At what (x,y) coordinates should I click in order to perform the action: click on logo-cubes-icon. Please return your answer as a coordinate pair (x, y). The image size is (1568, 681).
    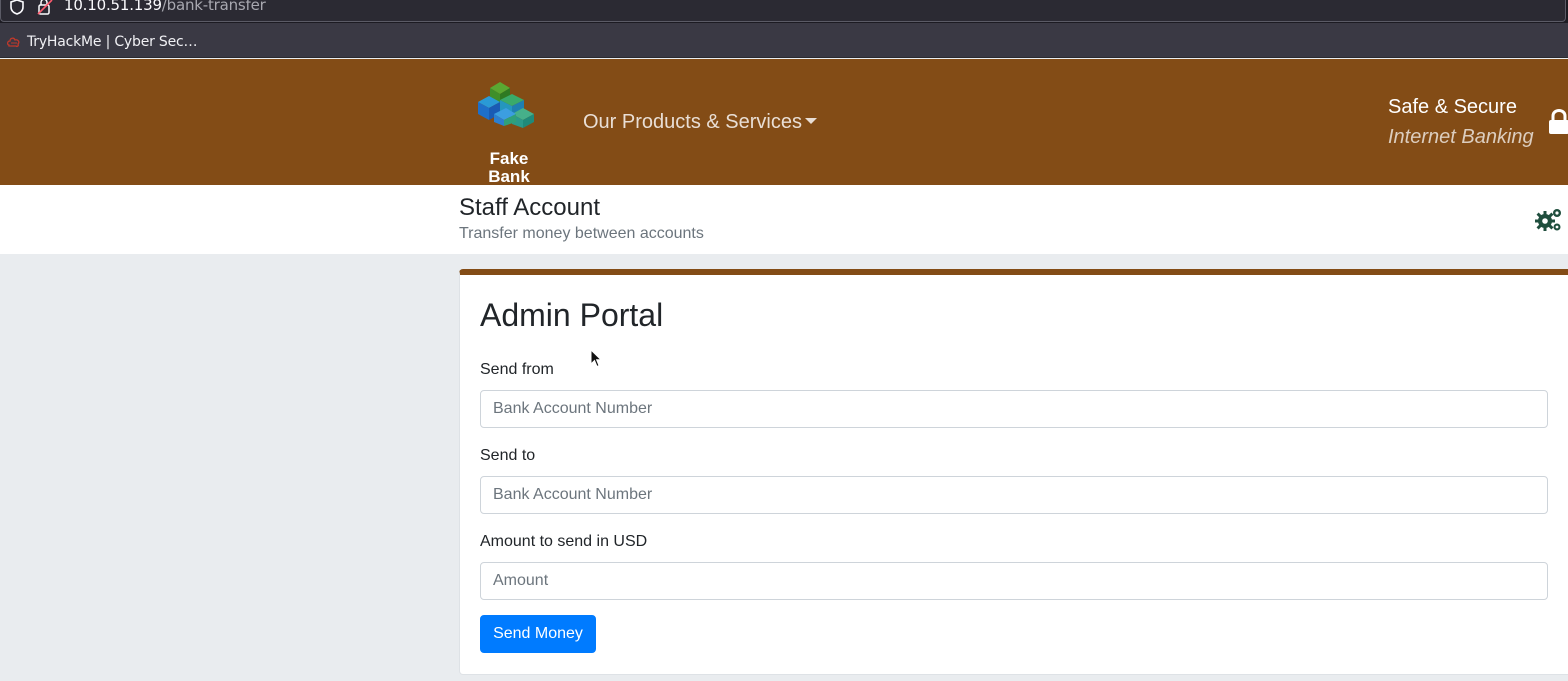
    Looking at the image, I should click on (506, 105).